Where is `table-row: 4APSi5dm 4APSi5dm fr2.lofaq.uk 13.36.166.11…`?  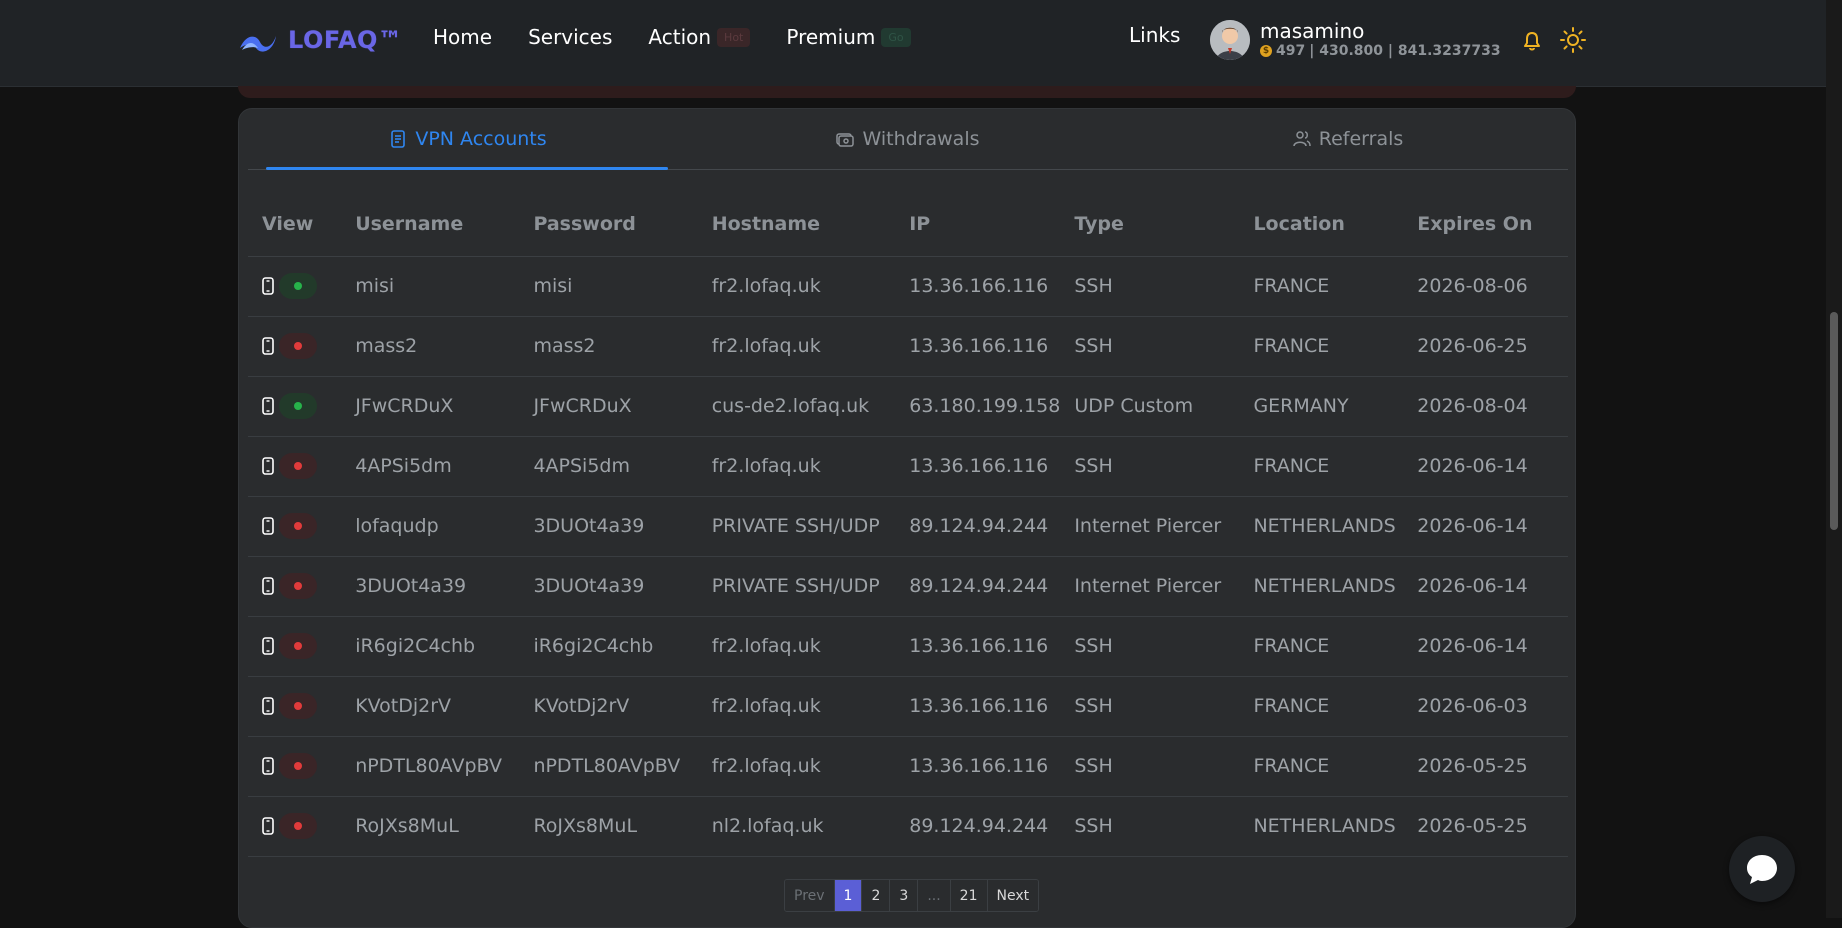
table-row: 4APSi5dm 4APSi5dm fr2.lofaq.uk 13.36.166.11… is located at coordinates (908, 466).